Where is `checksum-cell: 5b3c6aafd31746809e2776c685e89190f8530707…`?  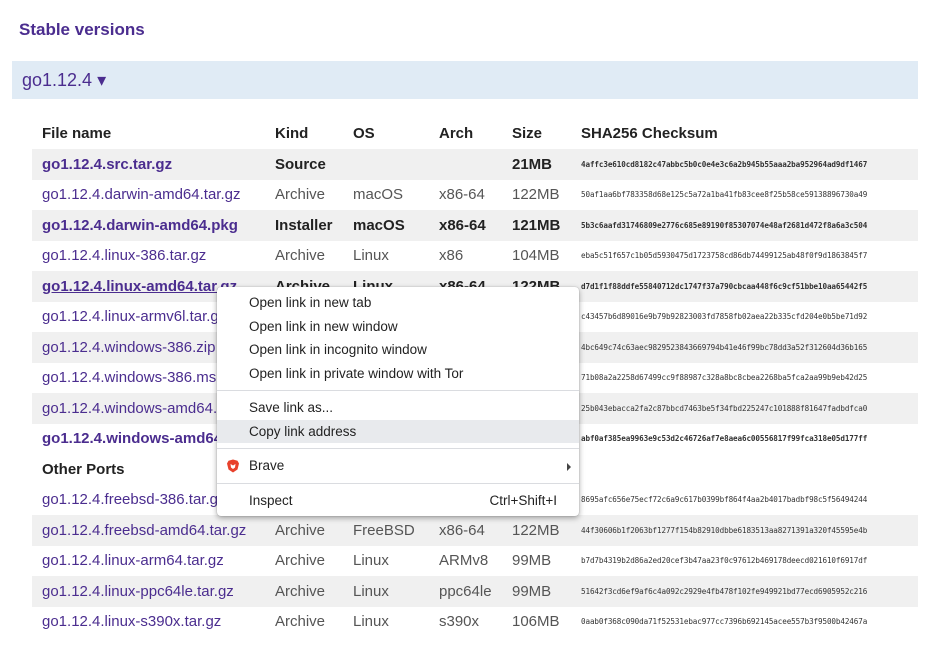
checksum-cell: 5b3c6aafd31746809e2776c685e89190f8530707… is located at coordinates (744, 225).